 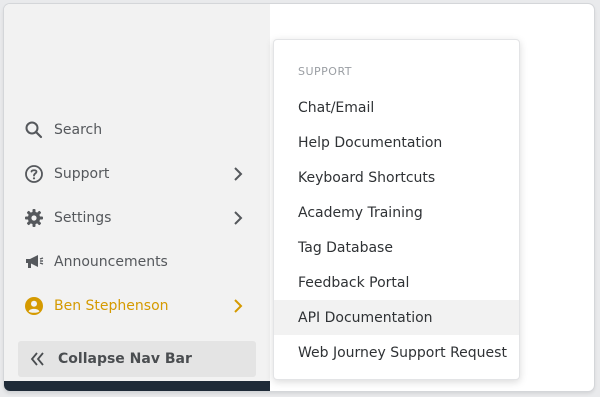 What do you see at coordinates (396, 142) in the screenshot?
I see `menu-item-help-documentation: Help Documentation` at bounding box center [396, 142].